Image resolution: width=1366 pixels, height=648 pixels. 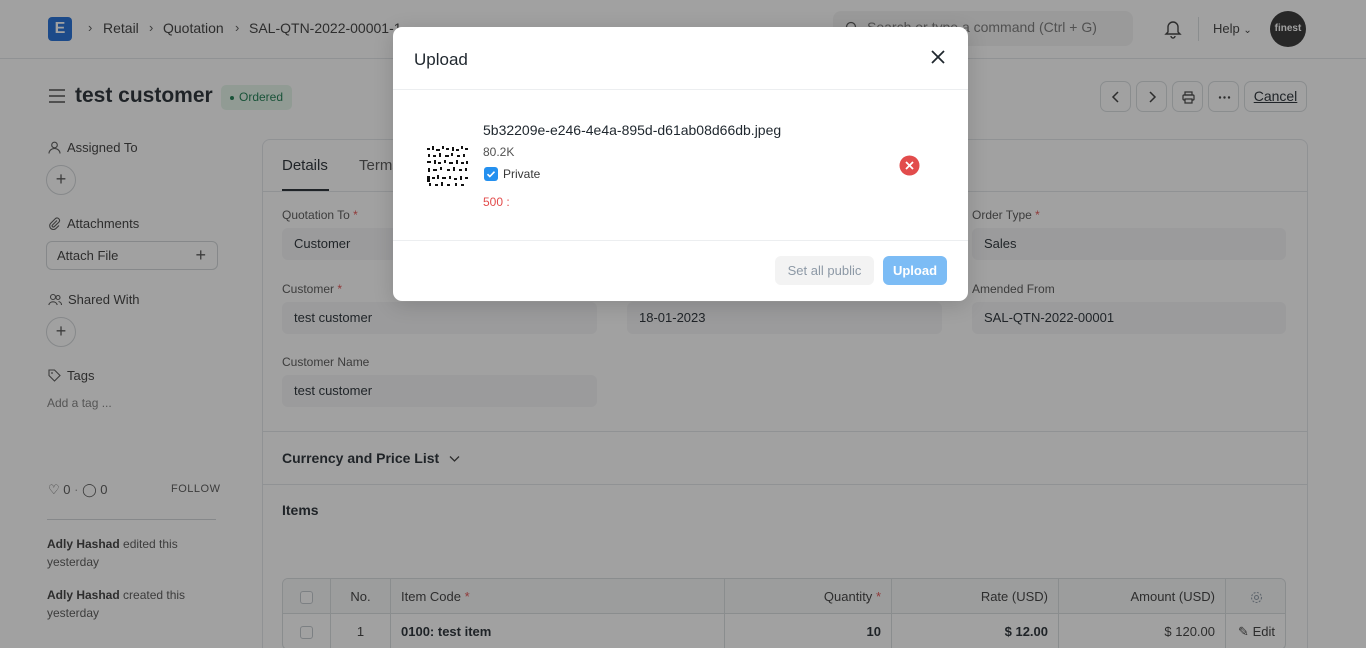 I want to click on check-icon, so click(x=491, y=174).